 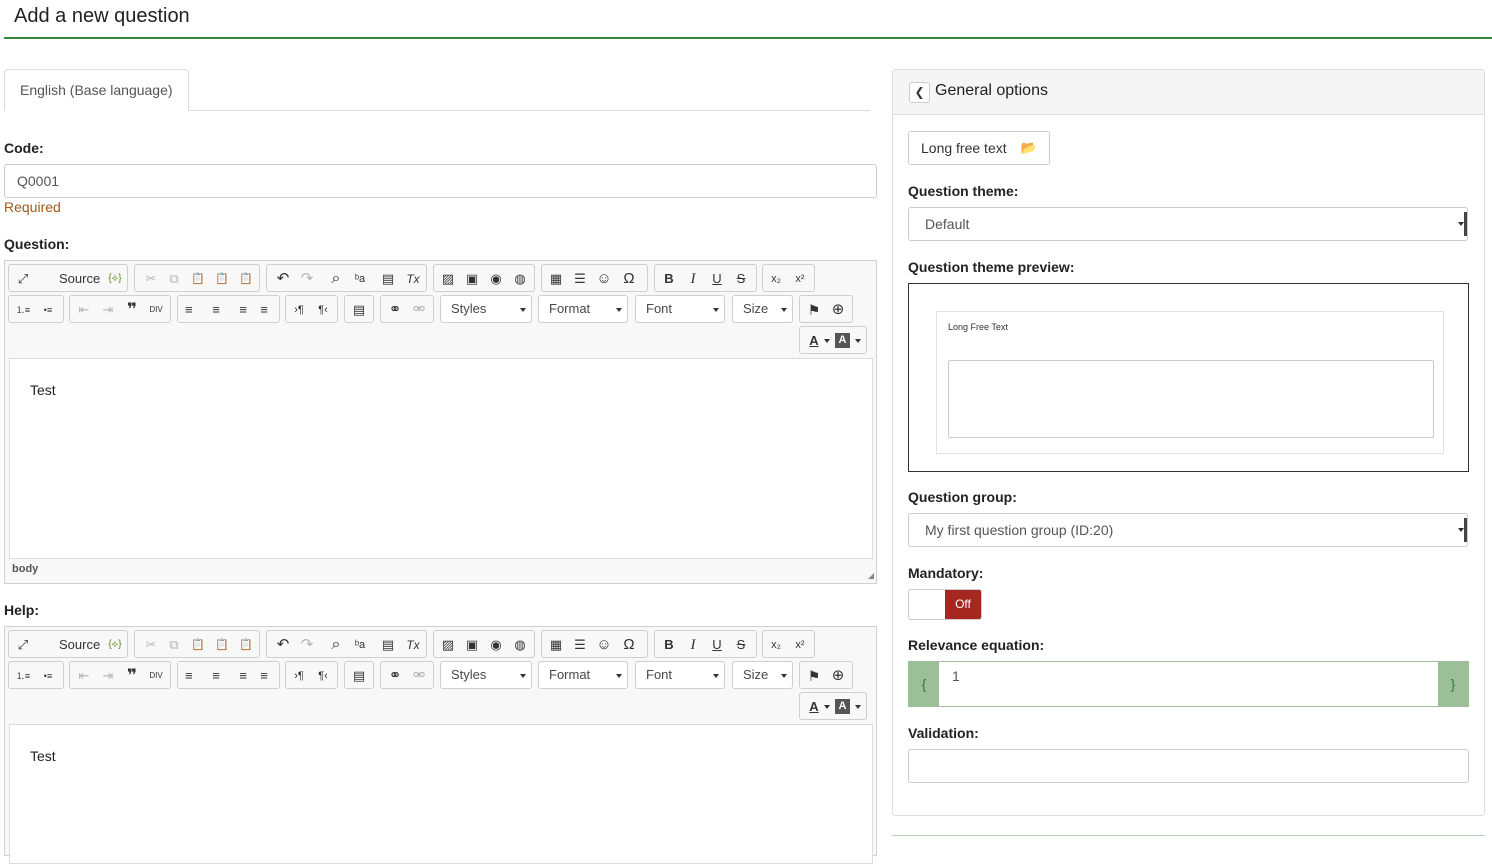 I want to click on table-icon: ▦, so click(x=556, y=279).